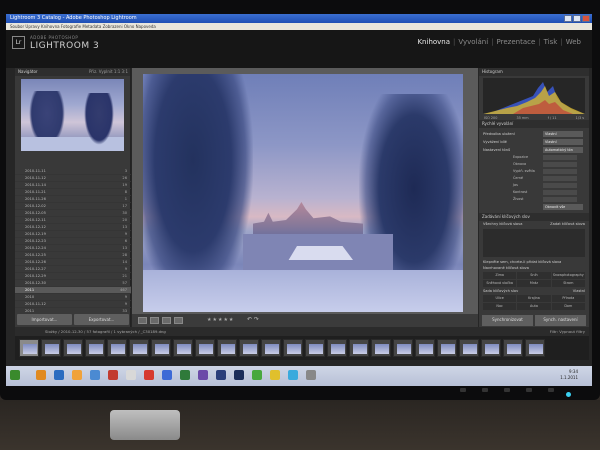  I want to click on keyword-enter-select: Zadat klíčová slova, so click(567, 224).